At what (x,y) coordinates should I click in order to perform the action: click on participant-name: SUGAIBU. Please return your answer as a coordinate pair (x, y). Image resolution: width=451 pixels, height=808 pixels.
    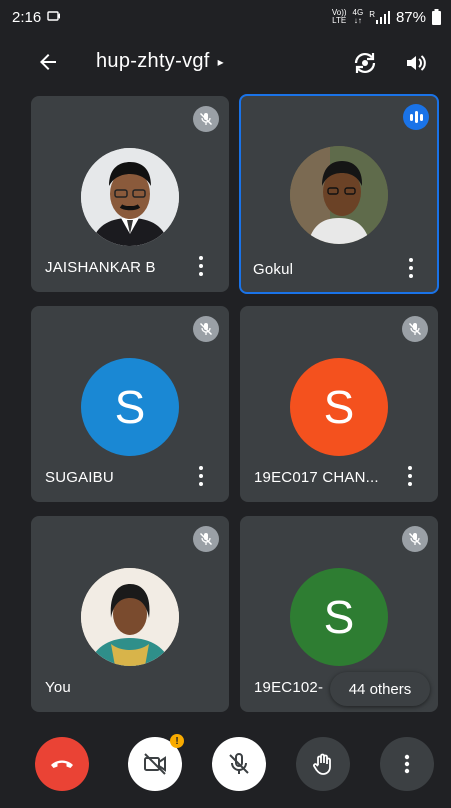
    Looking at the image, I should click on (79, 477).